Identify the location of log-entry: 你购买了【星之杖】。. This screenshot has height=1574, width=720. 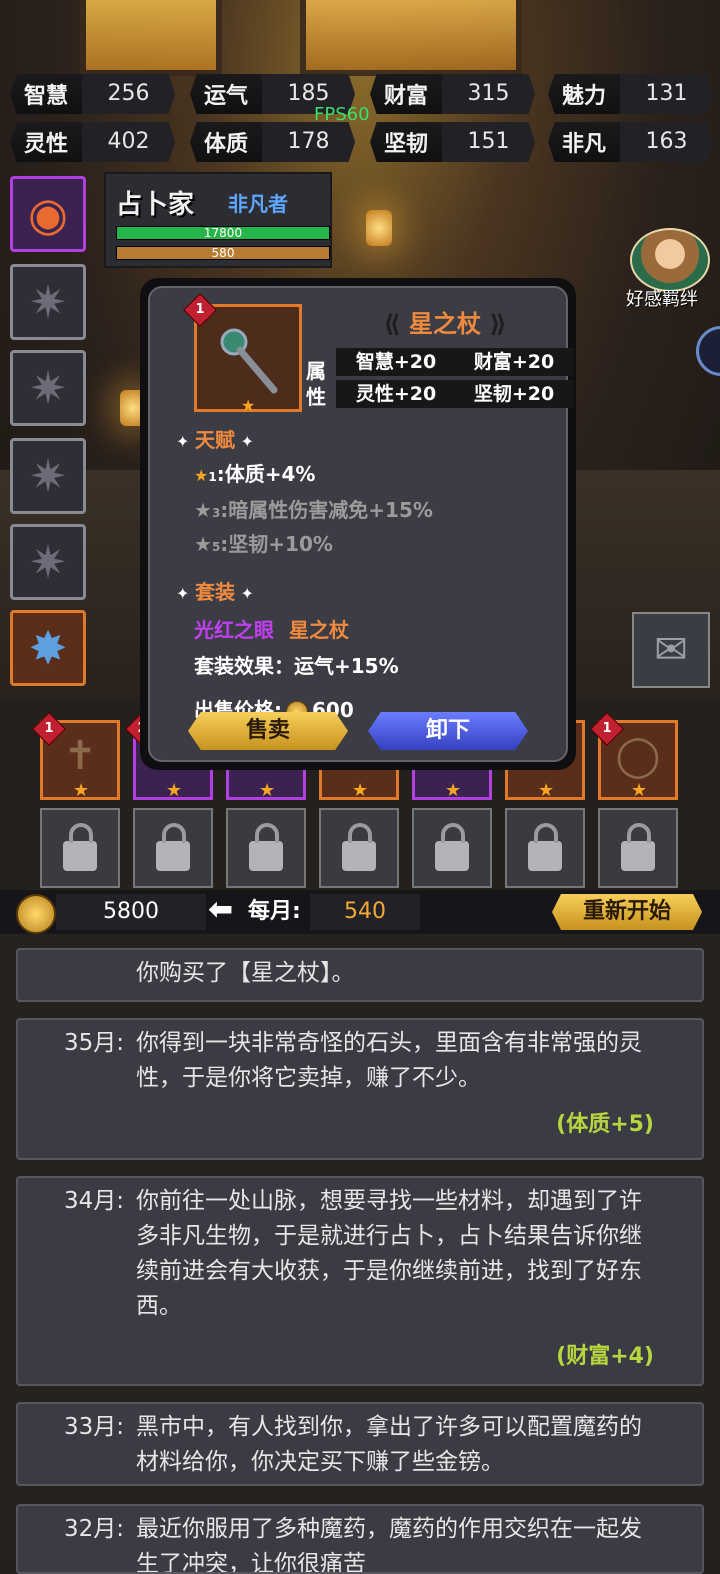
(360, 975).